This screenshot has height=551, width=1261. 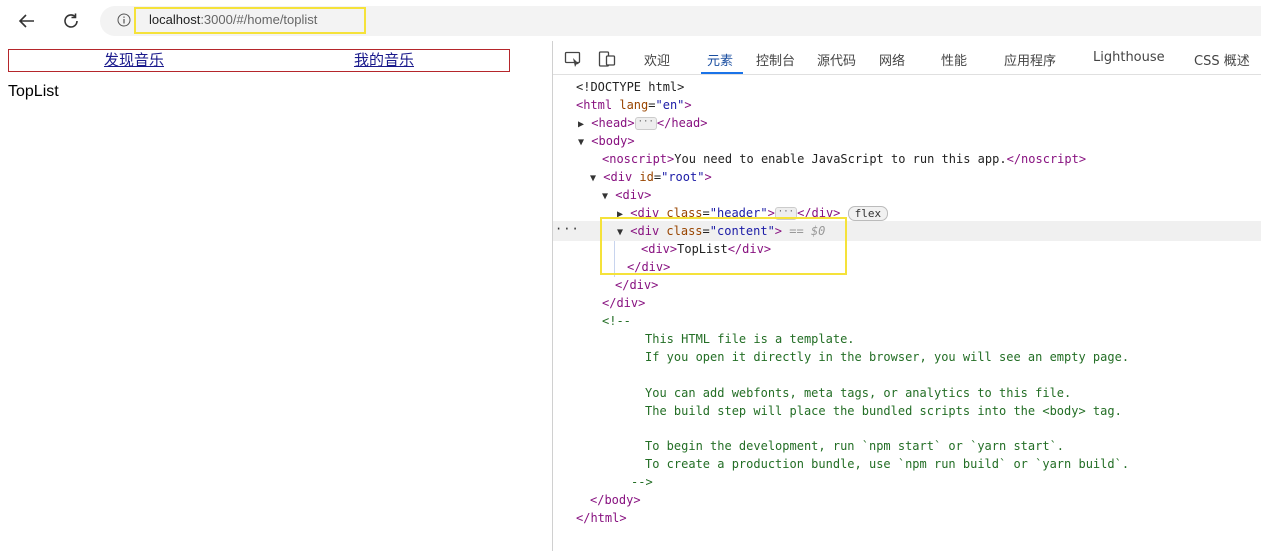 I want to click on url-highlight-box, so click(x=250, y=20).